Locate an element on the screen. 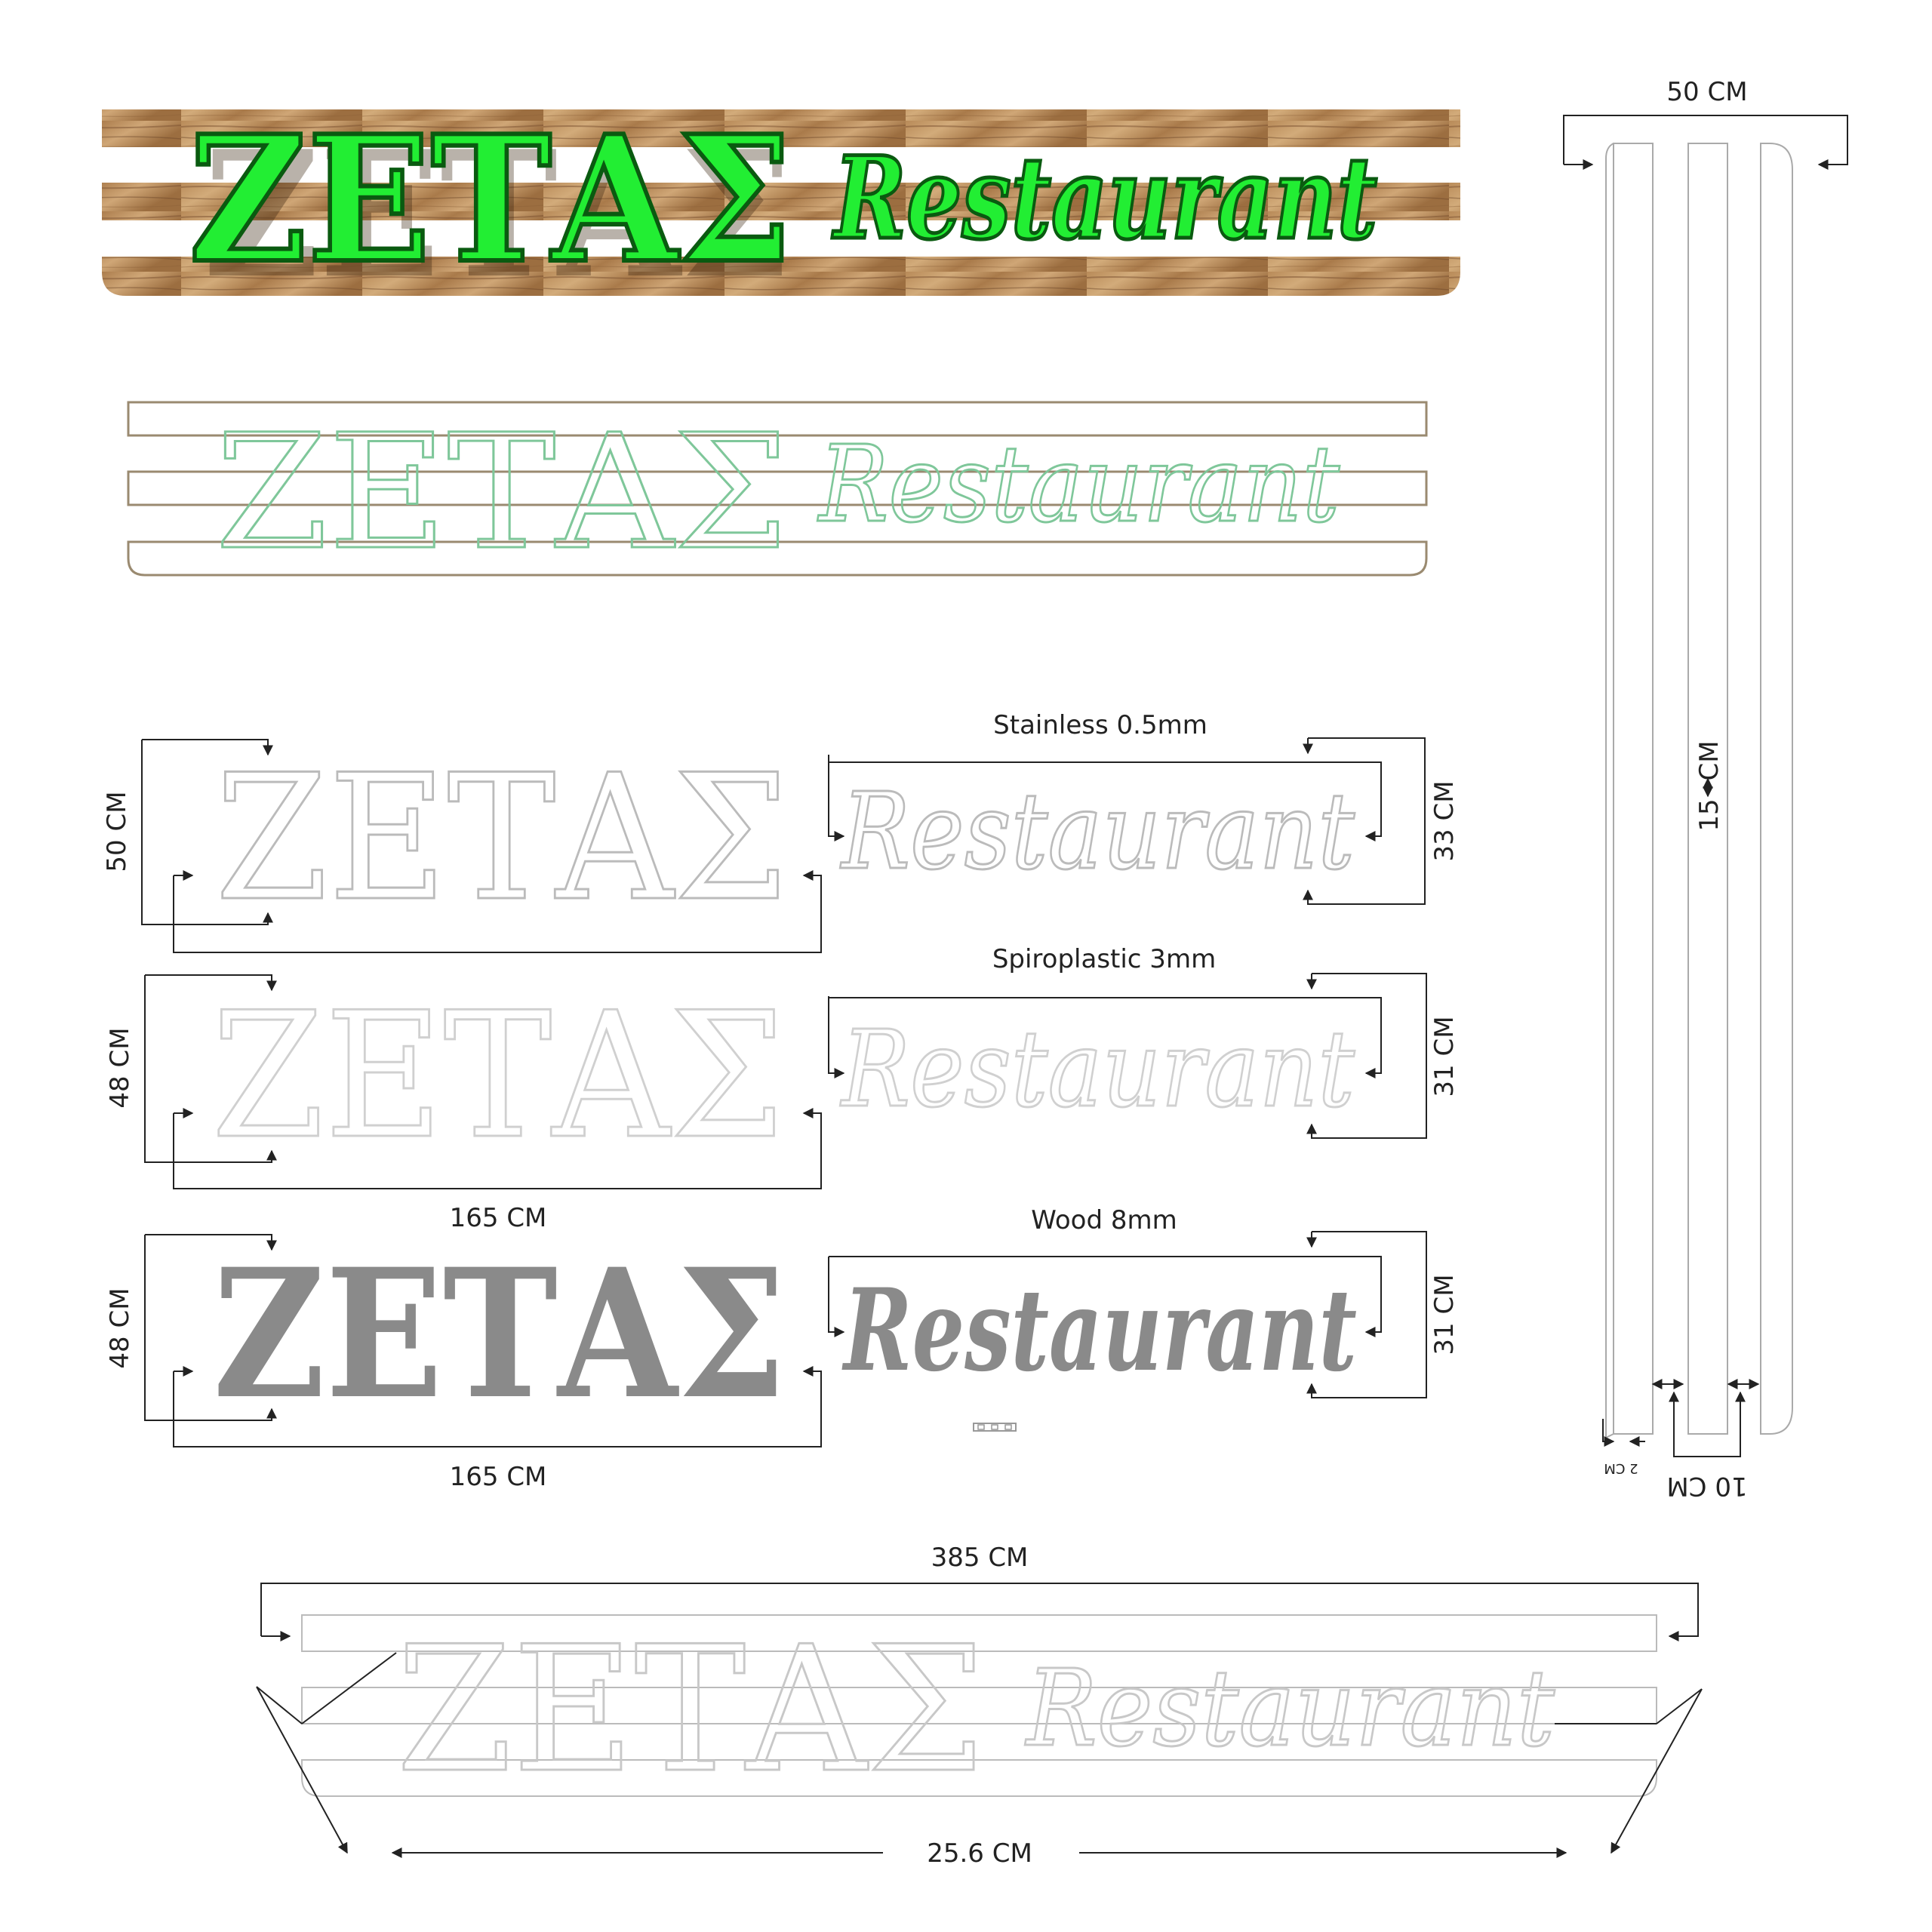  total-width-label: 385 CM is located at coordinates (980, 1558).